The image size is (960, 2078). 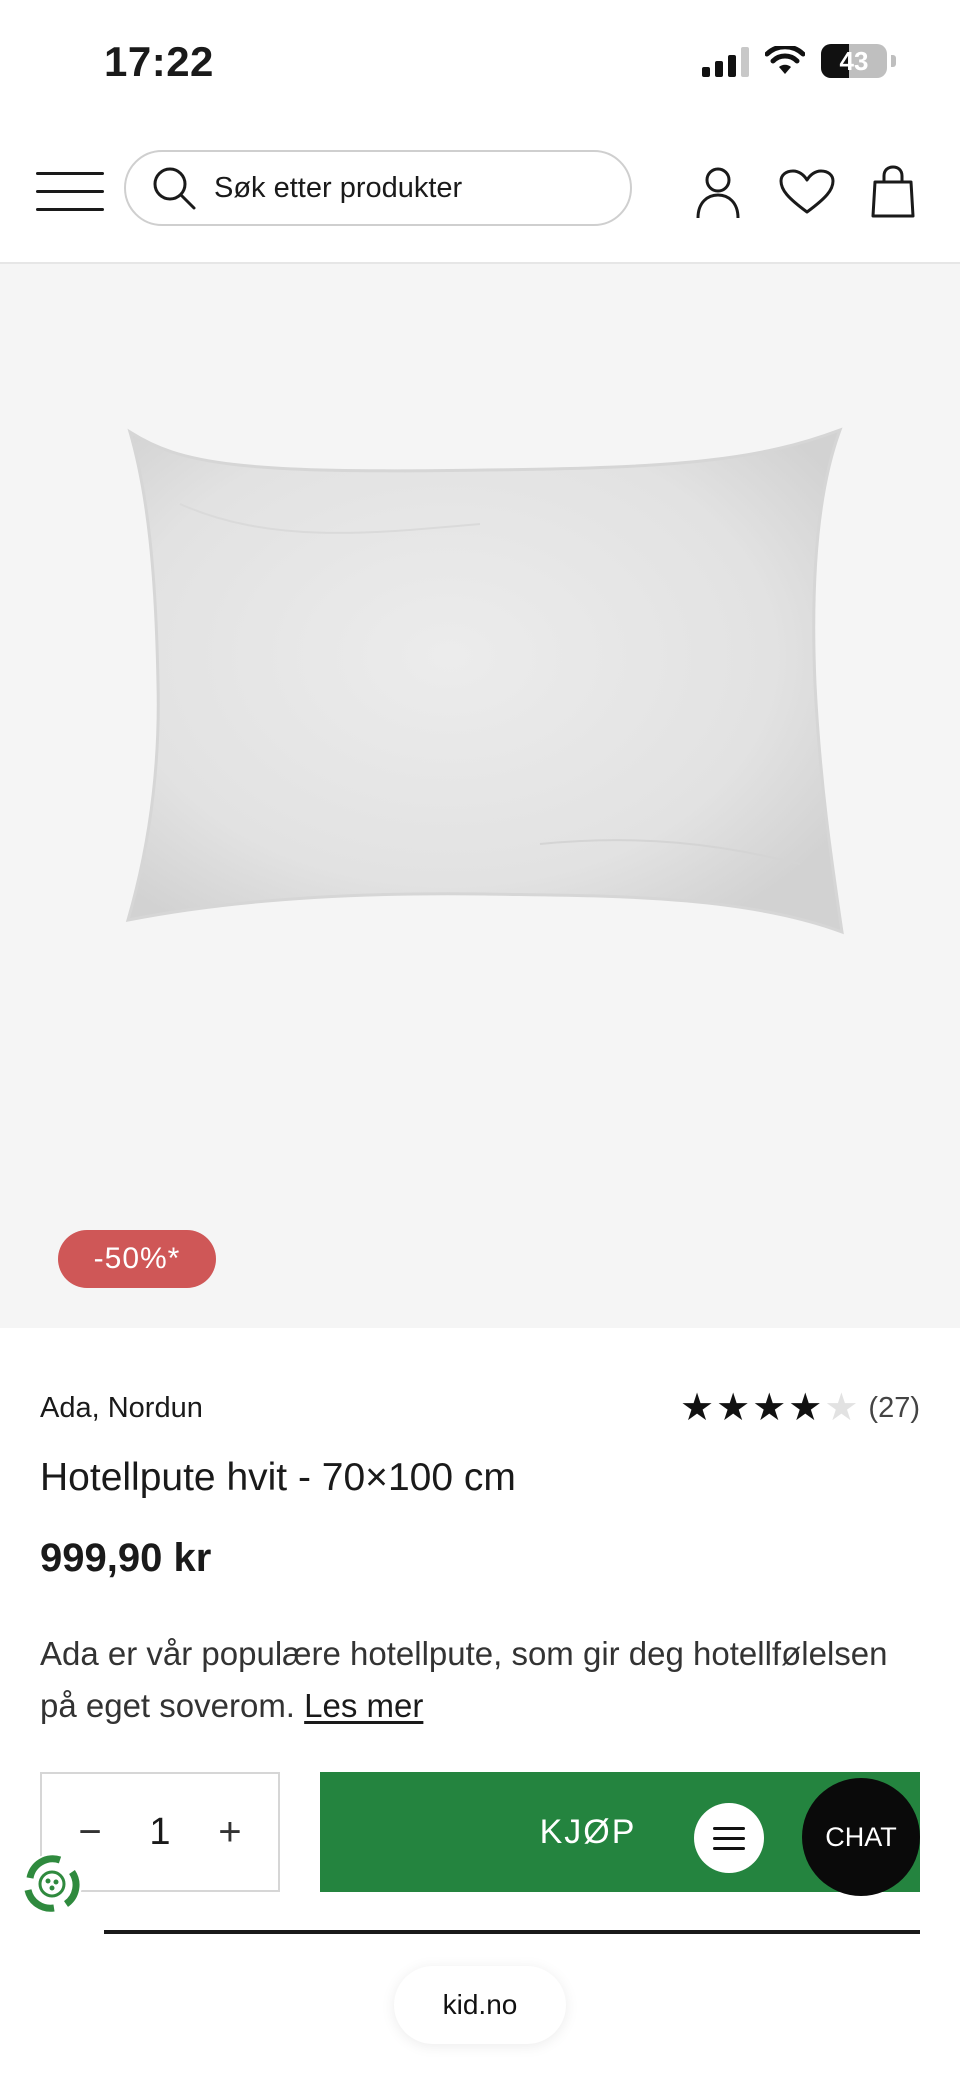 I want to click on eco-badge-icon, so click(x=52, y=1884).